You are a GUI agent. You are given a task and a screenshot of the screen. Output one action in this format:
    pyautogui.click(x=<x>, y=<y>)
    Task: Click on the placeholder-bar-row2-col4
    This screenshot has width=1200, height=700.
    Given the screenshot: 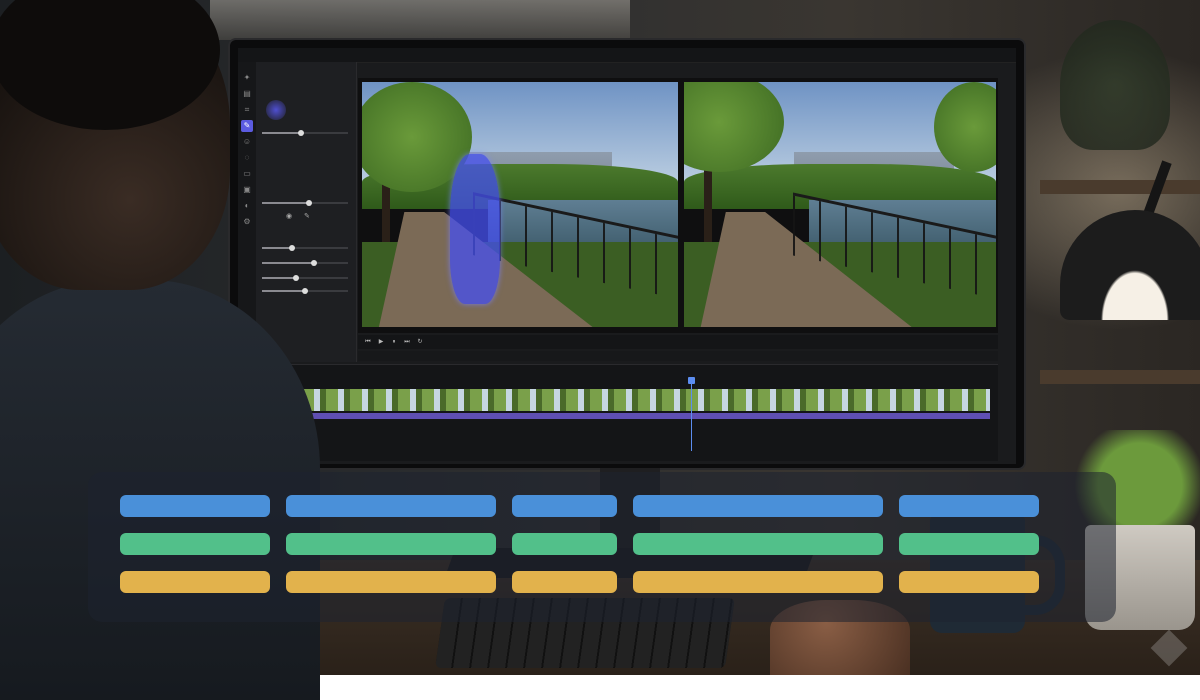 What is the action you would take?
    pyautogui.click(x=758, y=544)
    